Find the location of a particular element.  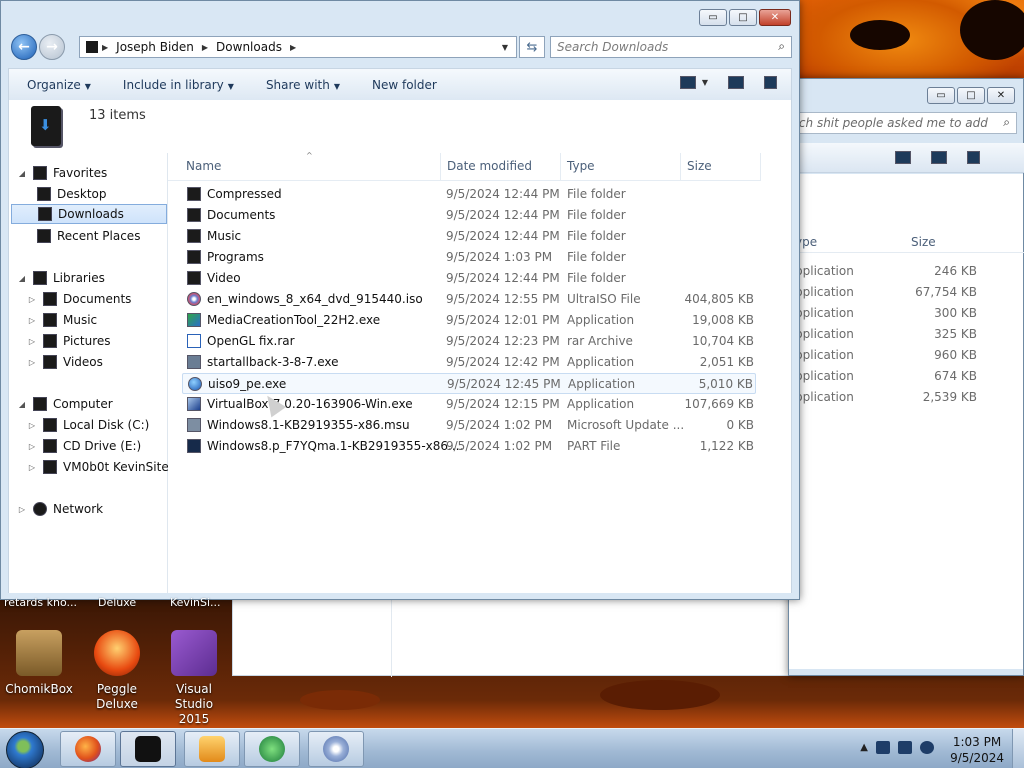

desktop-shortcut-chomikbox: ChomikBox is located at coordinates (39, 663).